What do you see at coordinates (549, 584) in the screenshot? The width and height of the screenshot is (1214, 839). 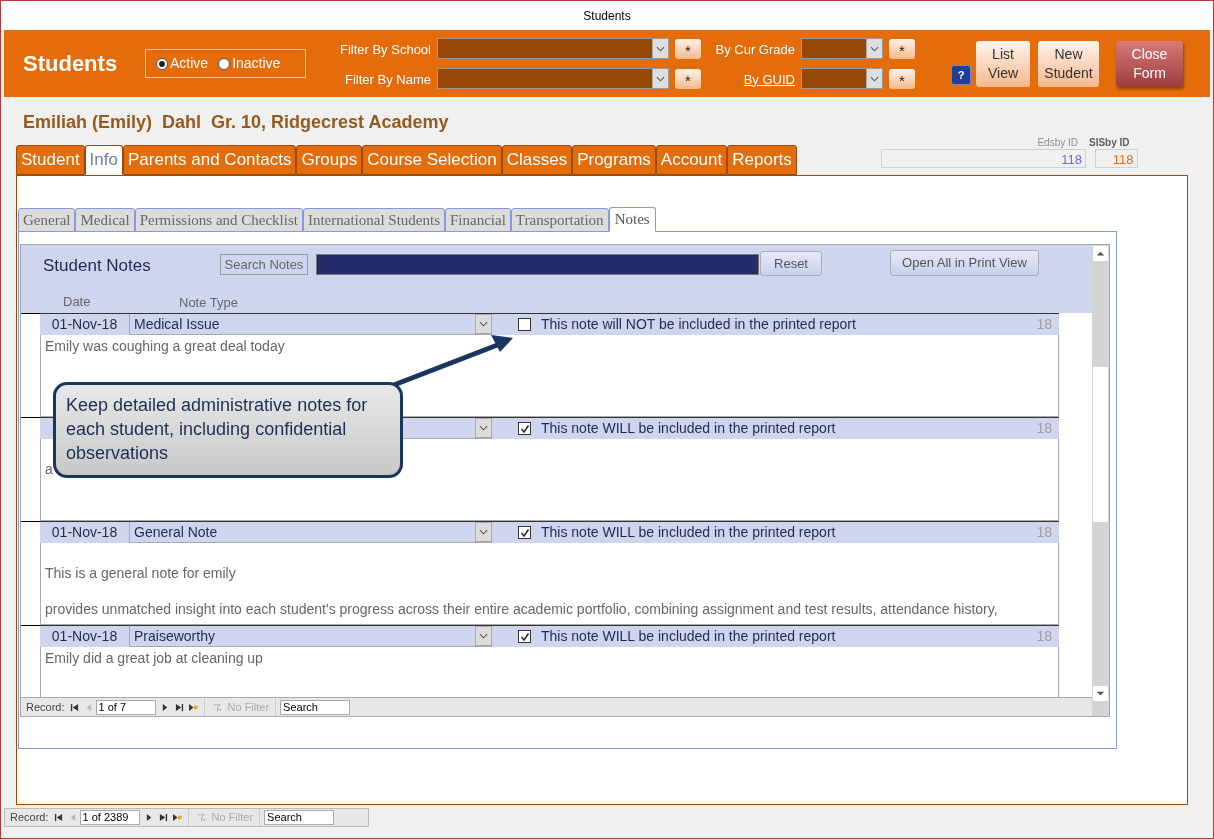 I see `note-body: This is a general note for emily provides unmatched insight into each student's progress across their entire academic portfolio, combining assignment and test results, attendance history,` at bounding box center [549, 584].